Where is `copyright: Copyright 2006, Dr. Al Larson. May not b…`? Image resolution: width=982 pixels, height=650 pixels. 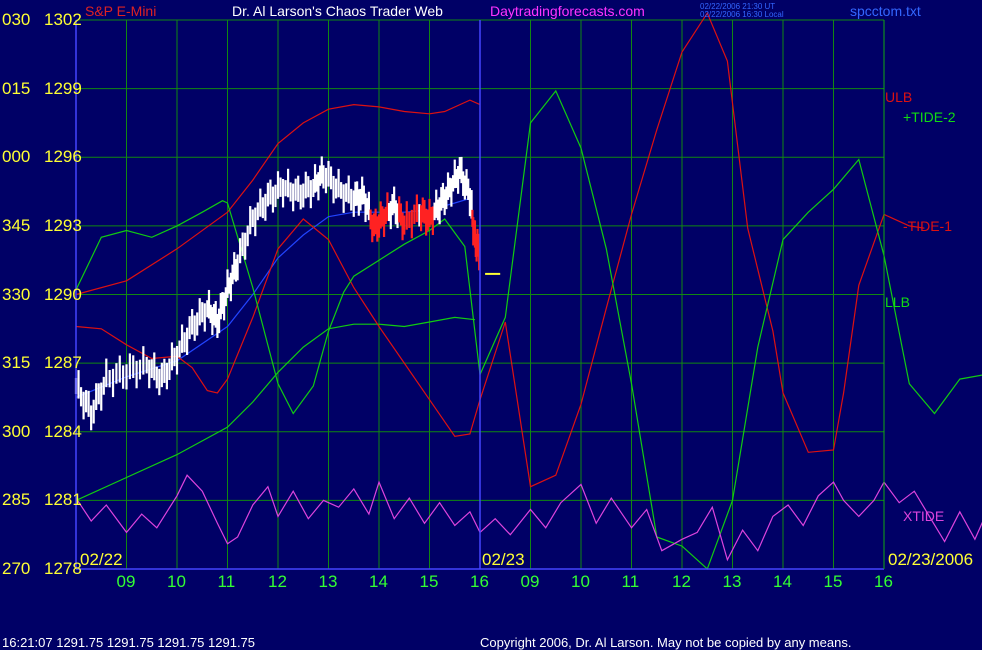
copyright: Copyright 2006, Dr. Al Larson. May not b… is located at coordinates (666, 642).